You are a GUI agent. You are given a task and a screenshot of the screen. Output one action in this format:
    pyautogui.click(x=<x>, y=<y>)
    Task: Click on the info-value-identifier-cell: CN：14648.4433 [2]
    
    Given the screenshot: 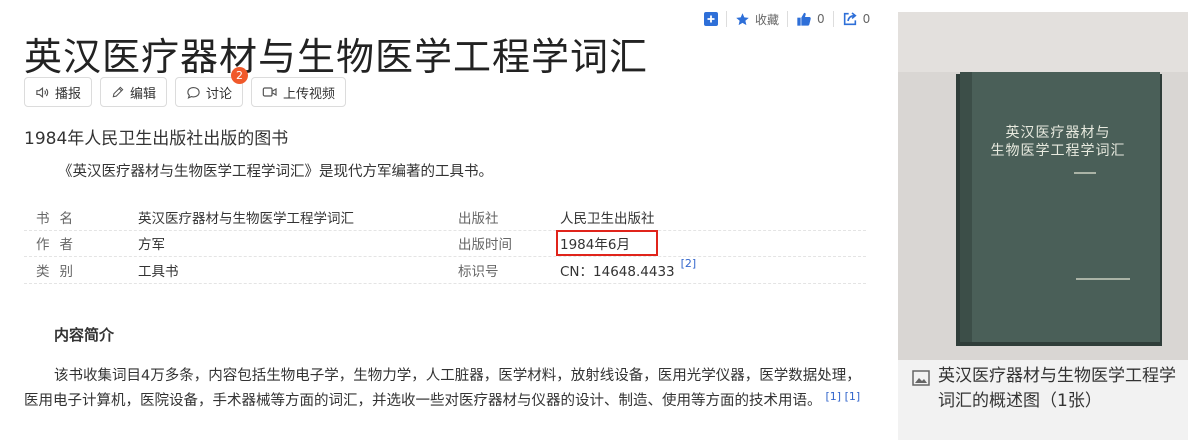 What is the action you would take?
    pyautogui.click(x=713, y=270)
    